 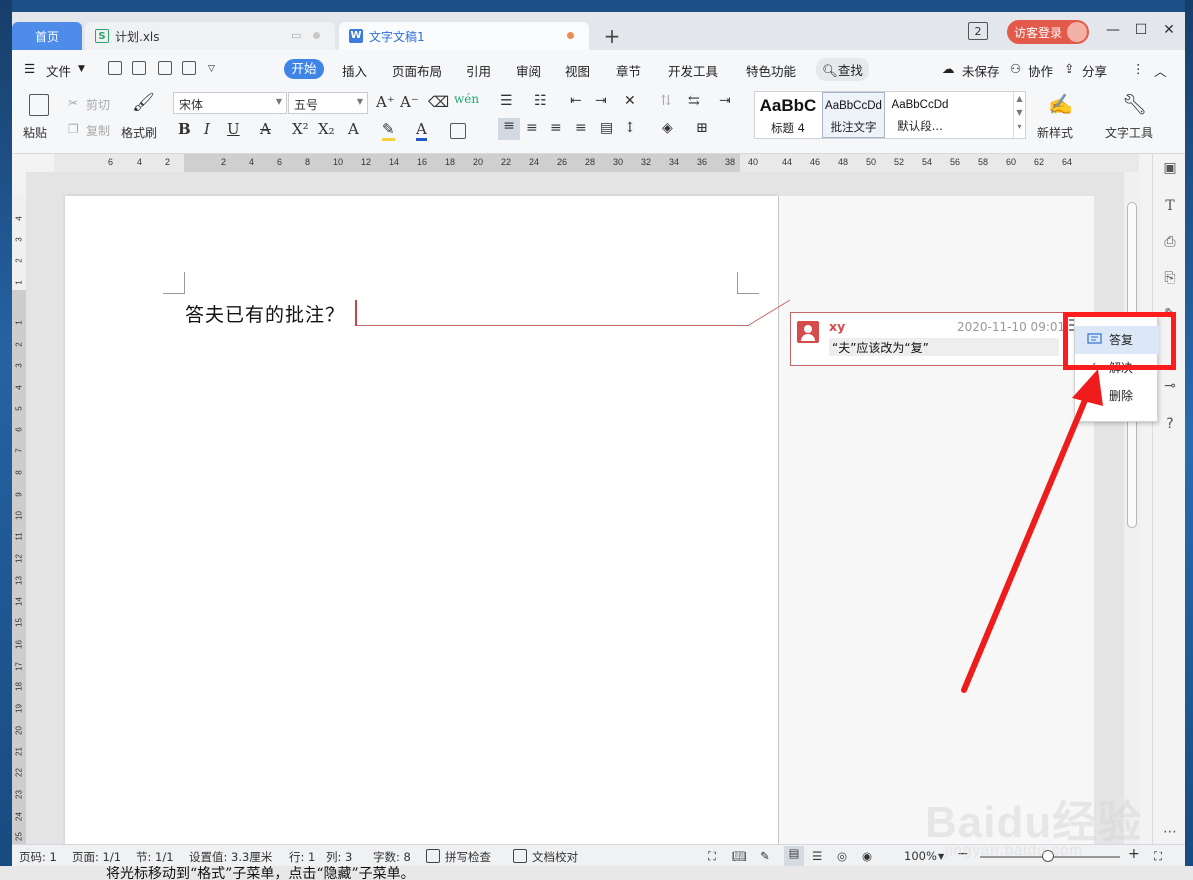 I want to click on align-center-icon: ≡, so click(x=532, y=128).